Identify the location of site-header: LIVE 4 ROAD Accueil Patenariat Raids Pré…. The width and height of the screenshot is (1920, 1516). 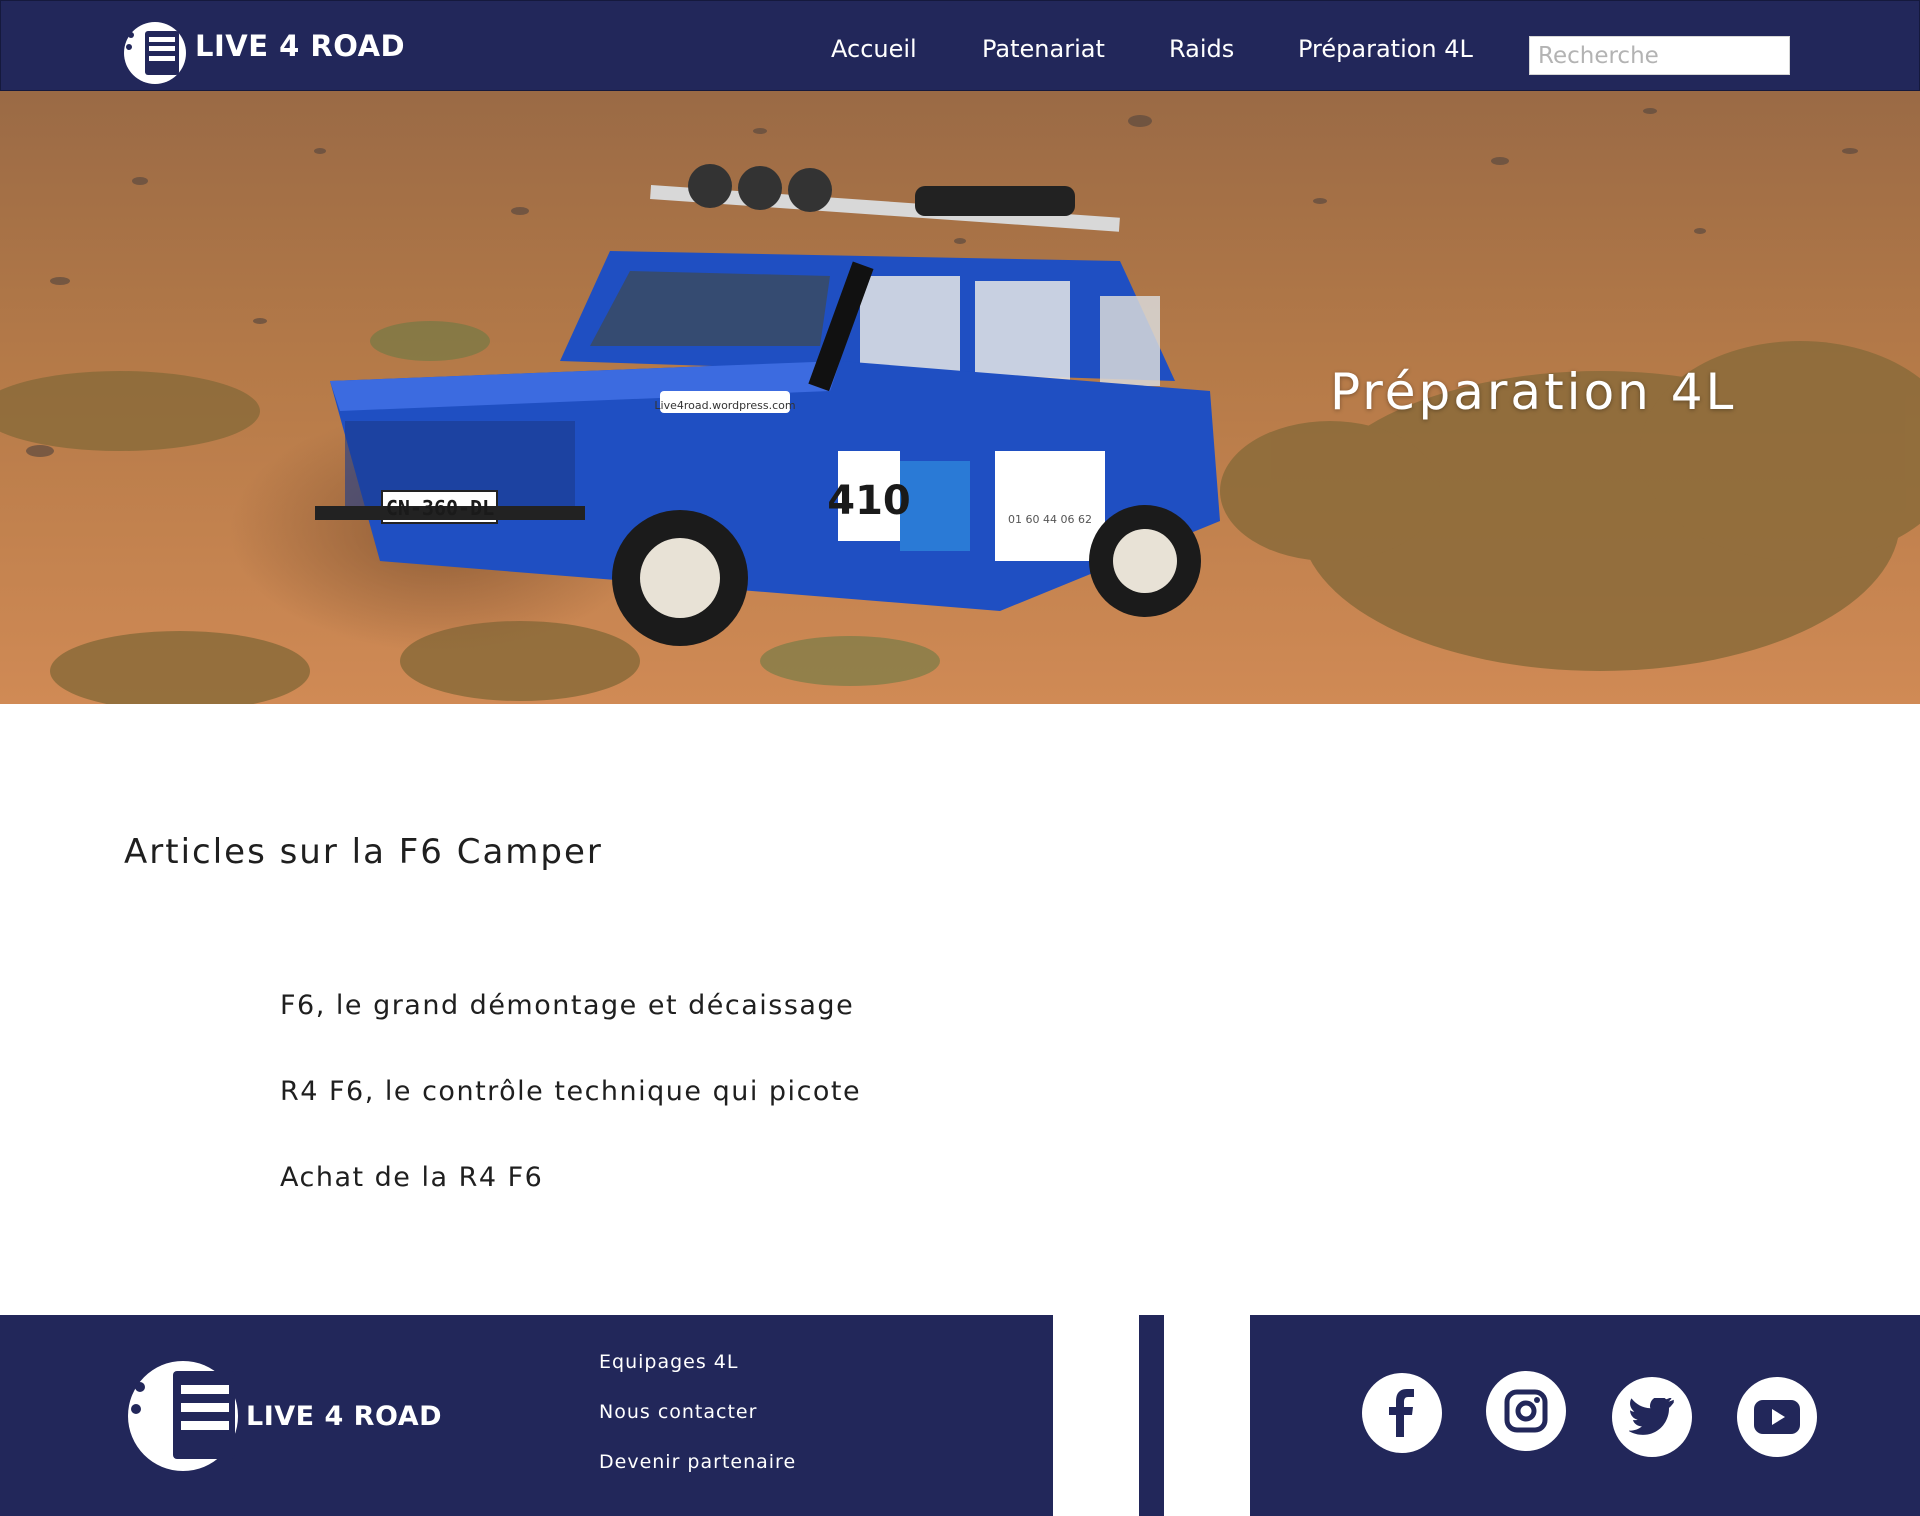
(960, 45).